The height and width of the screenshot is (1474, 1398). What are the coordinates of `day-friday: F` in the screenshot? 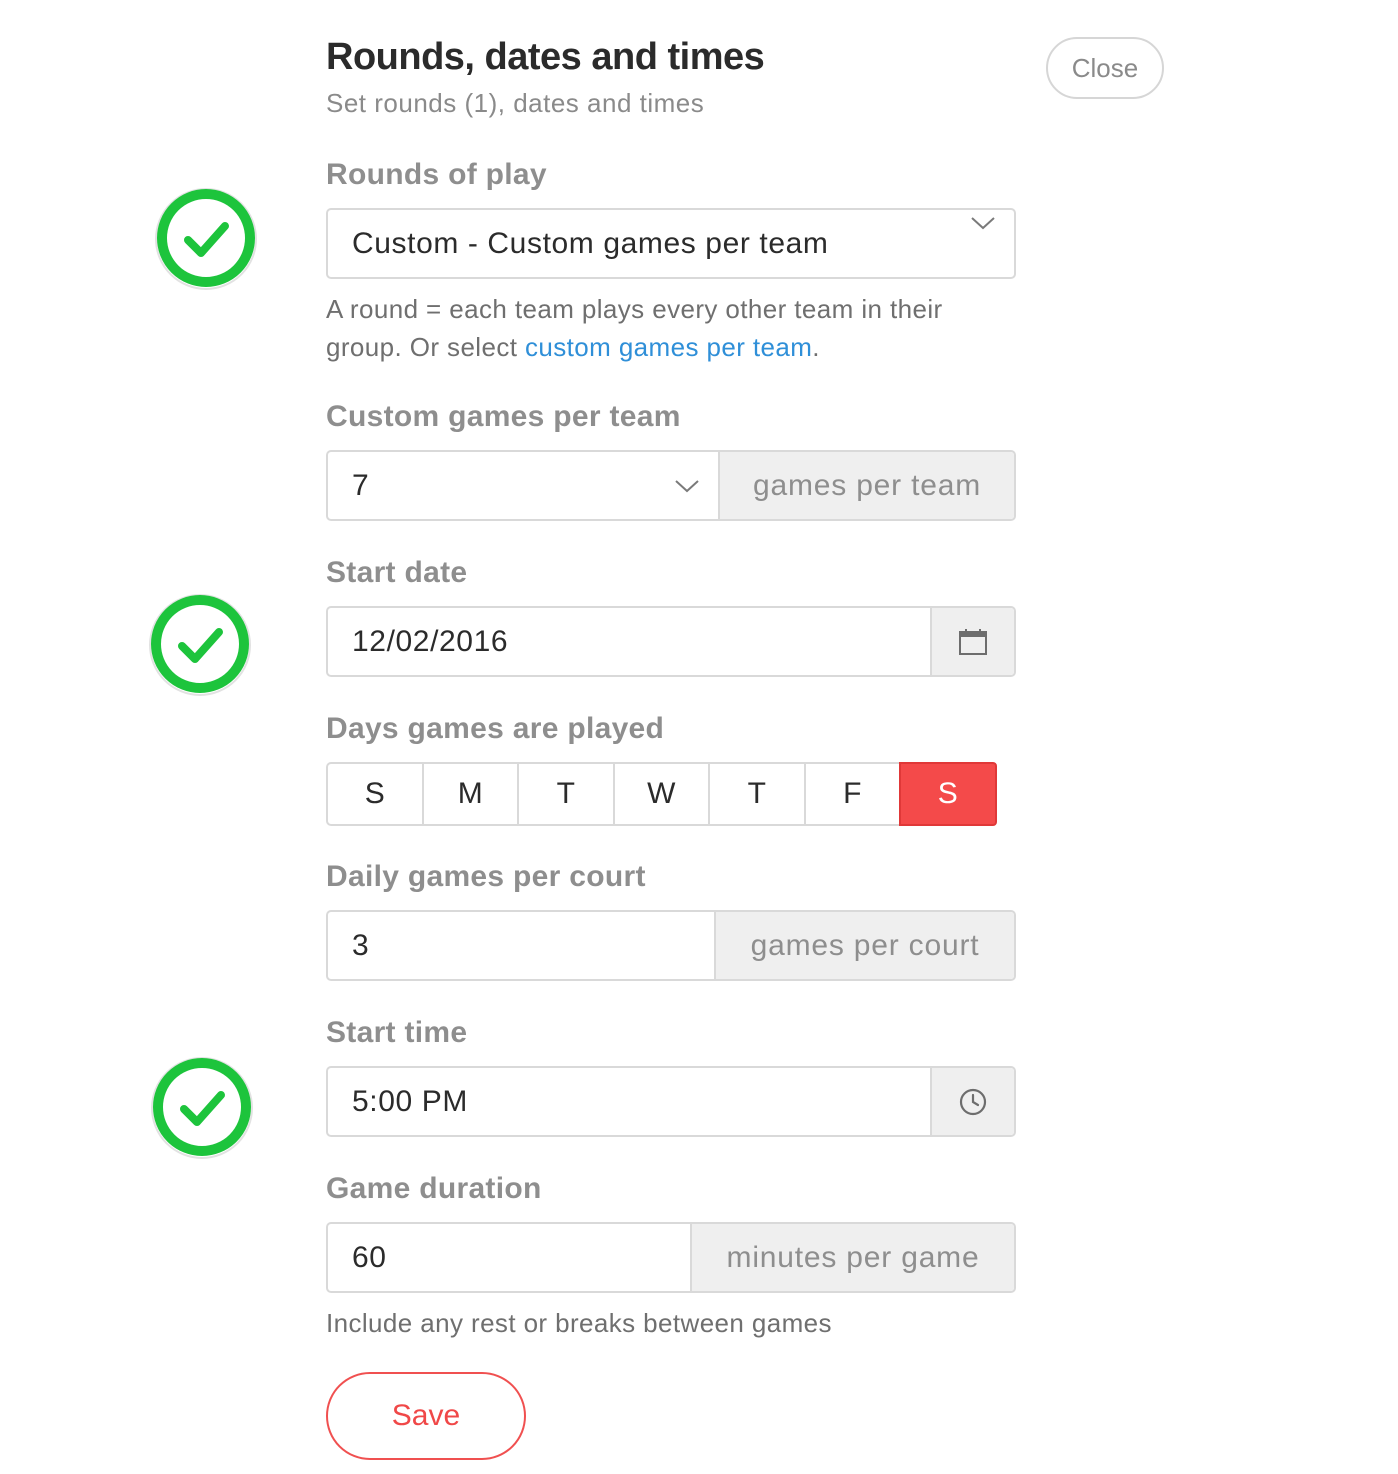 It's located at (852, 794).